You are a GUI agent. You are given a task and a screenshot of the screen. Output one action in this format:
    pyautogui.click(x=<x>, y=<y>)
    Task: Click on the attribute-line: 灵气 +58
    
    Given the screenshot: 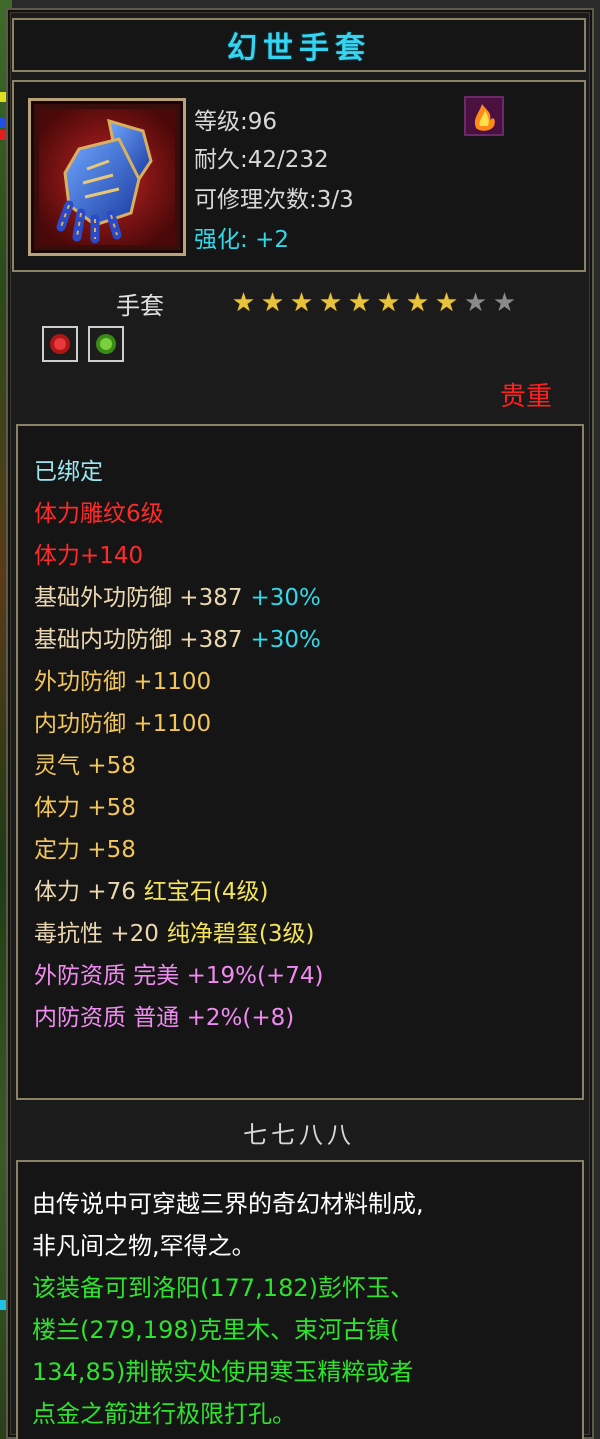 What is the action you would take?
    pyautogui.click(x=85, y=763)
    